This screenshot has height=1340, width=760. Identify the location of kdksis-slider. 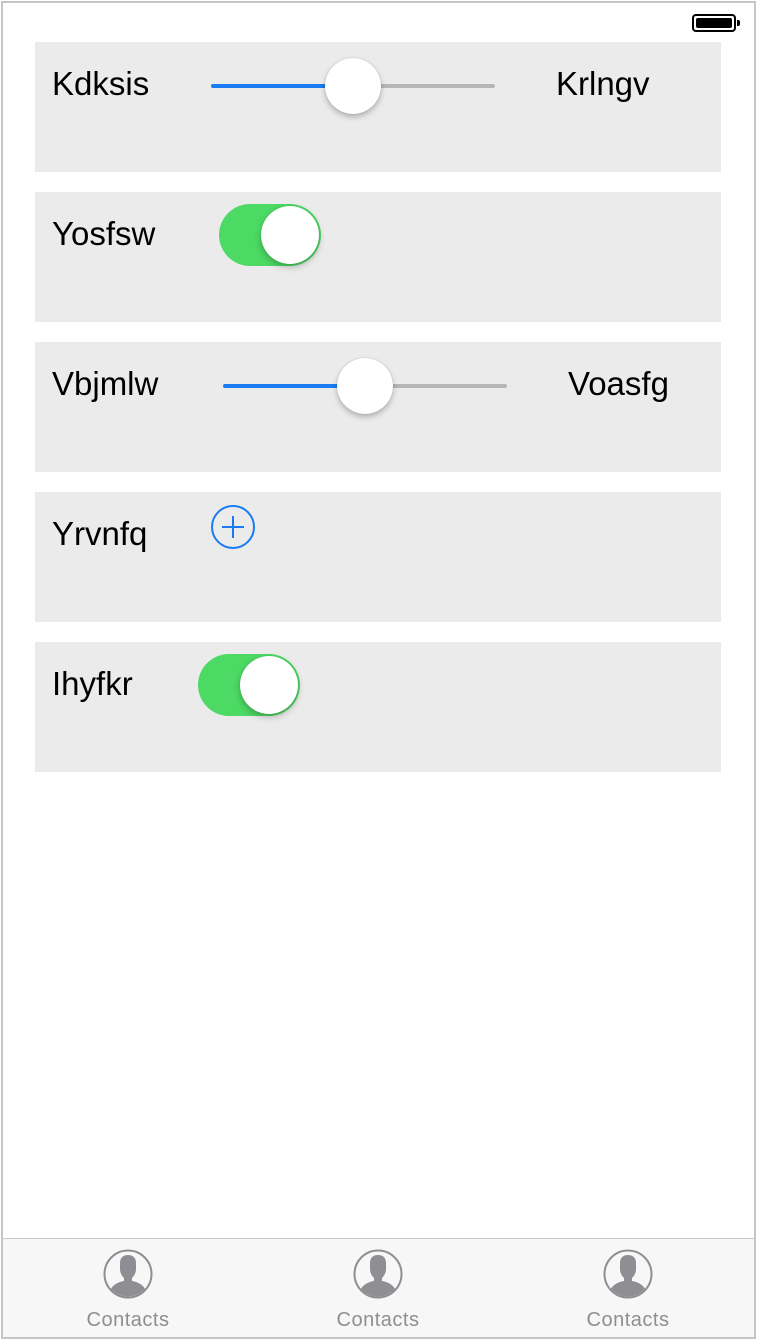
(353, 86).